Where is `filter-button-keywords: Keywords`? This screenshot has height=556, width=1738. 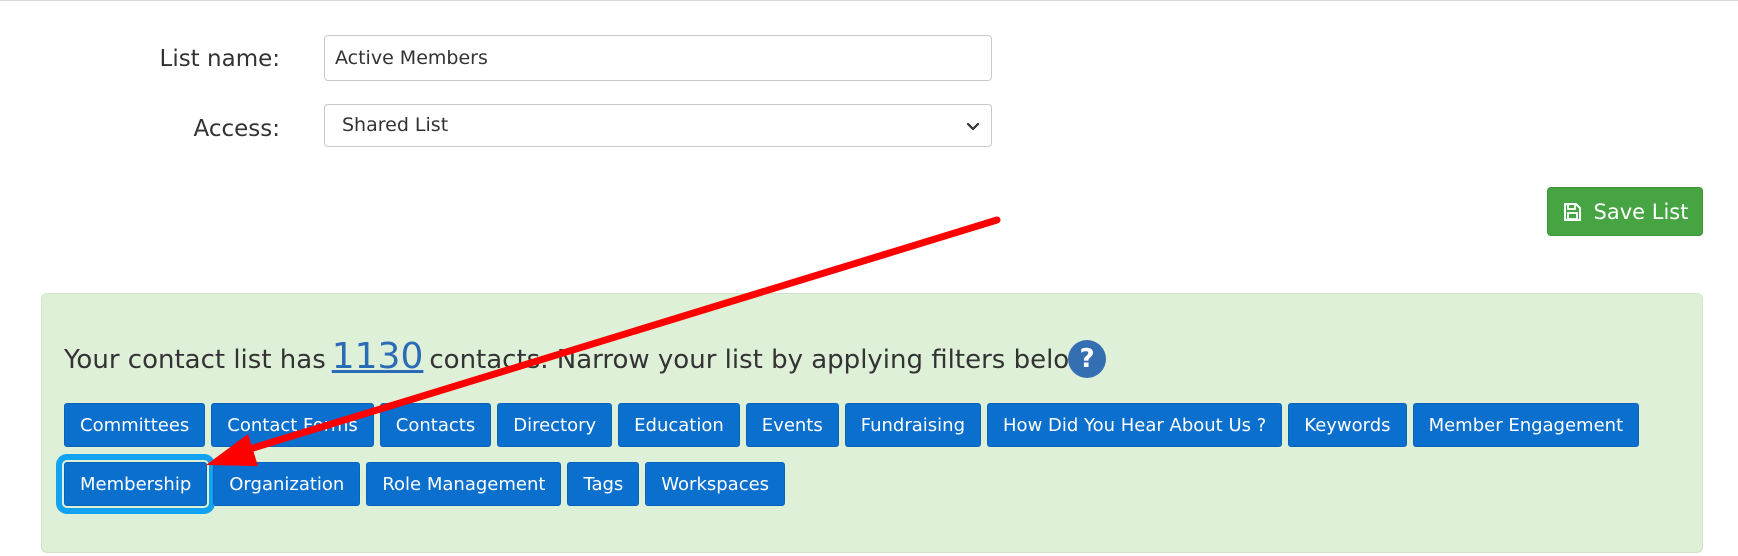 filter-button-keywords: Keywords is located at coordinates (1347, 425).